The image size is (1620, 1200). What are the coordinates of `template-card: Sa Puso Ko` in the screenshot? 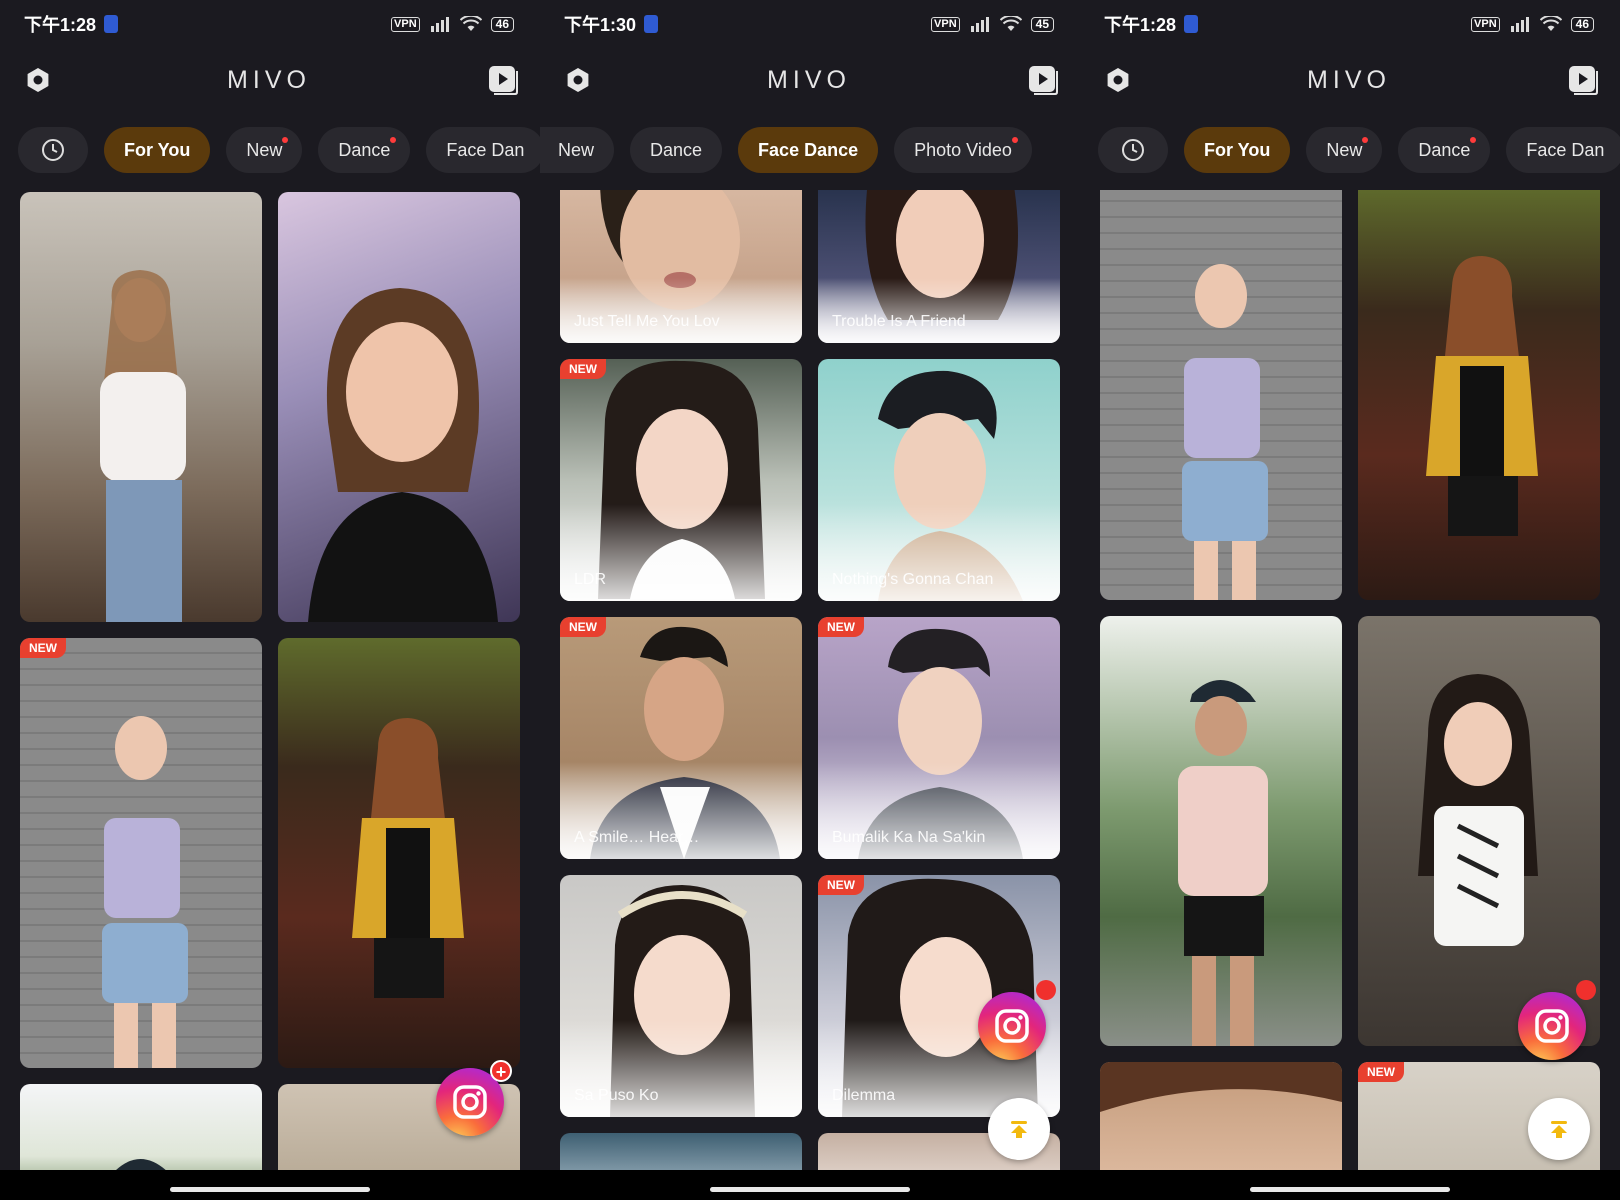 It's located at (681, 996).